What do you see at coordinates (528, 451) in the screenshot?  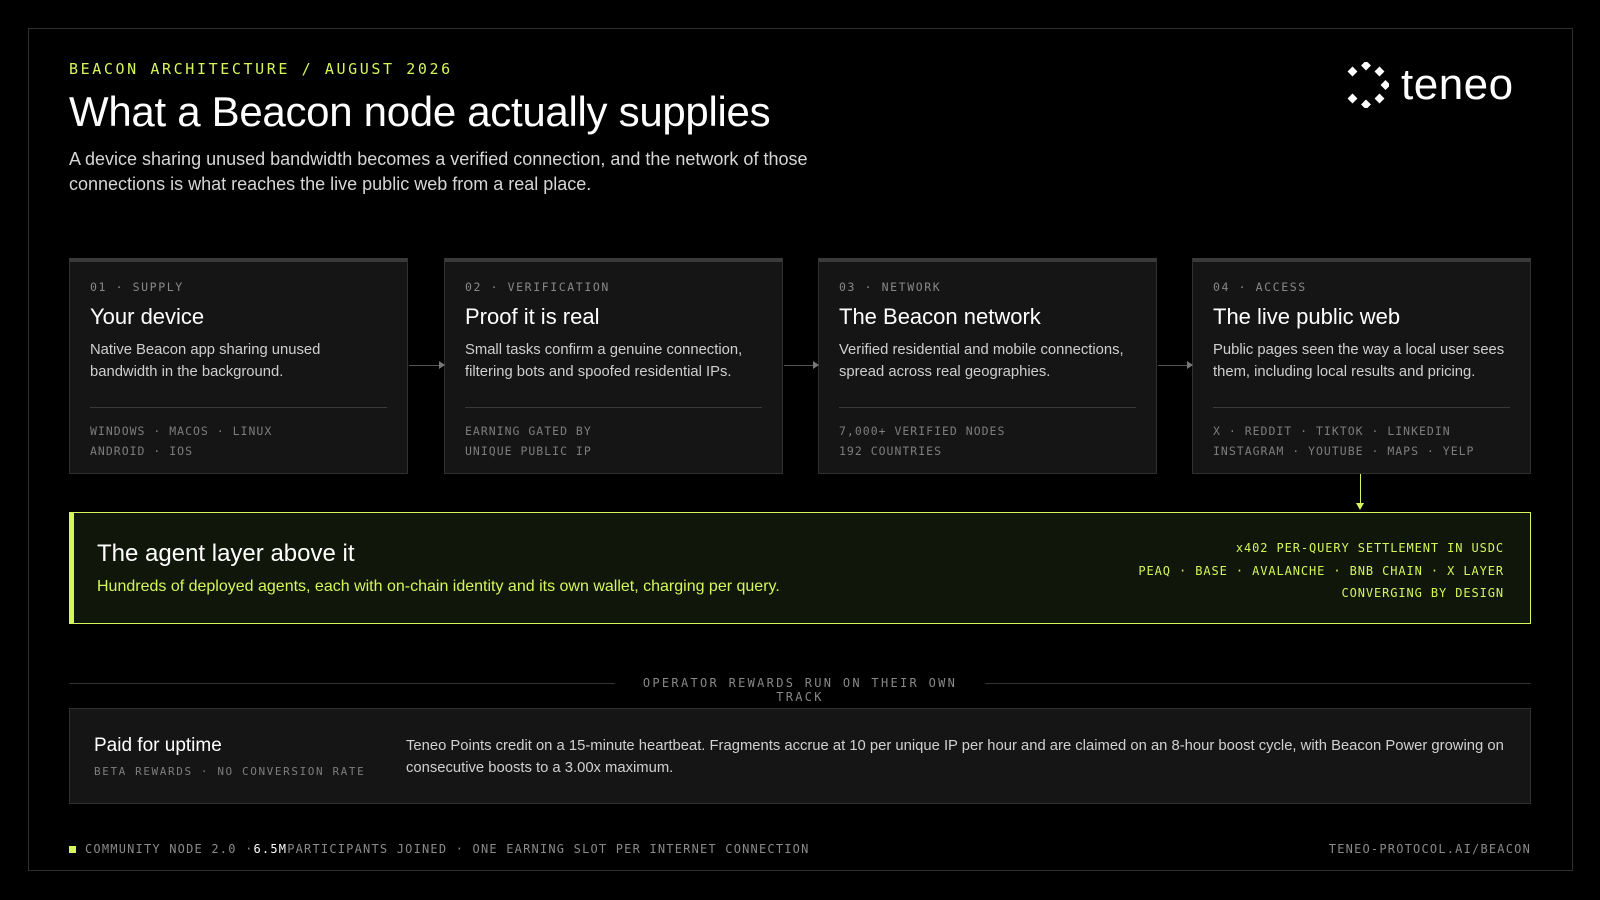 I see `step-meta-line: UNIQUE PUBLIC IP` at bounding box center [528, 451].